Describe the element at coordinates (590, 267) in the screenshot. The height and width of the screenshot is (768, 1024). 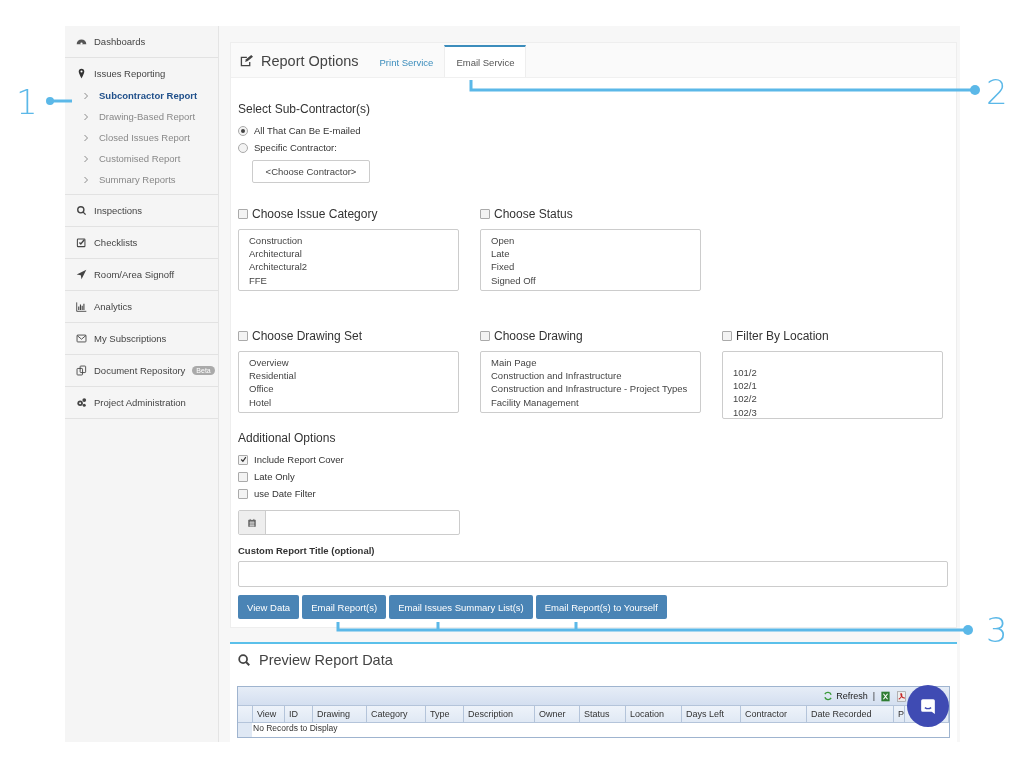
I see `list-option: Fixed` at that location.